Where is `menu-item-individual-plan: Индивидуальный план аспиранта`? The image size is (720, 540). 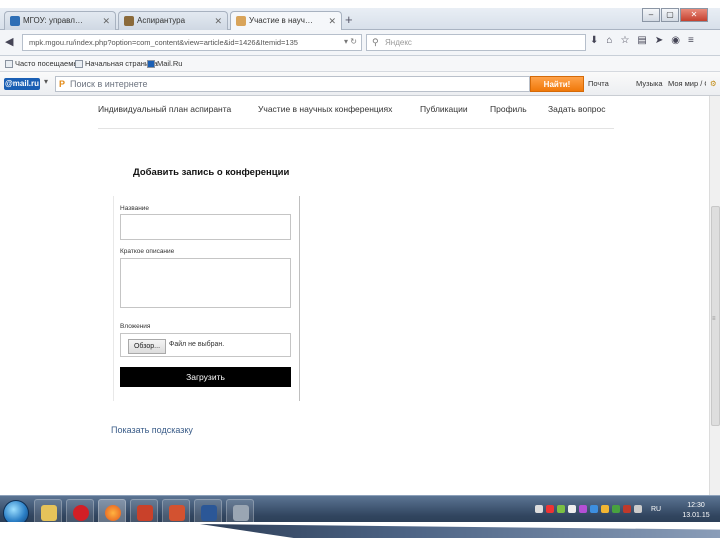 menu-item-individual-plan: Индивидуальный план аспиранта is located at coordinates (164, 109).